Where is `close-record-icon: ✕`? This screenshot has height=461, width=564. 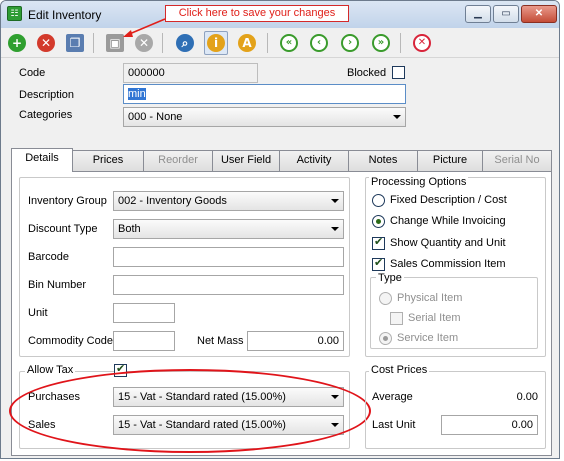 close-record-icon: ✕ is located at coordinates (422, 43).